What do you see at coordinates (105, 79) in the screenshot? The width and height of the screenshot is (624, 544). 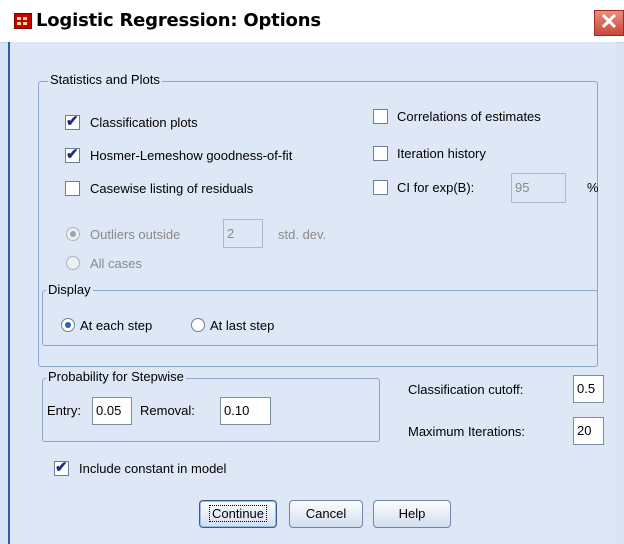 I see `statistics-plots-legend: Statistics and Plots` at bounding box center [105, 79].